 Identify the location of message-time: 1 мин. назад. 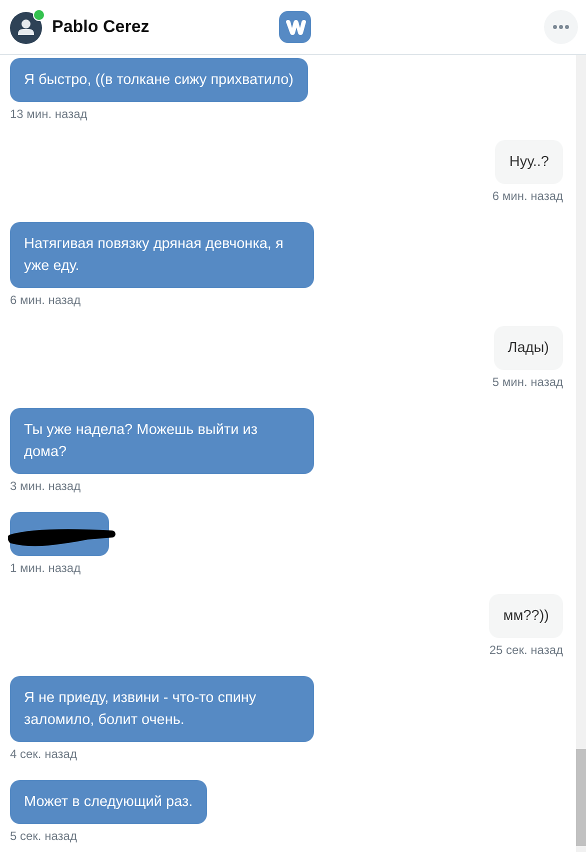
(45, 568).